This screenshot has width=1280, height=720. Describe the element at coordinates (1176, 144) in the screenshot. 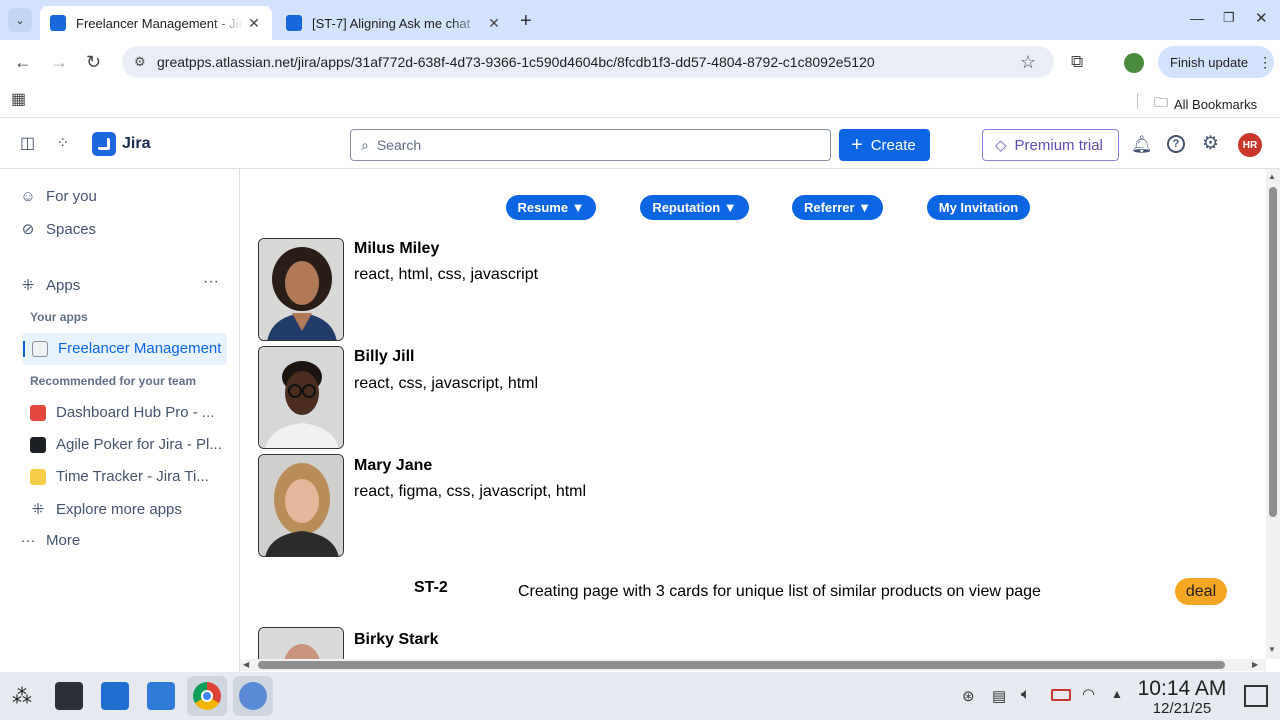

I see `help-icon: ?` at that location.